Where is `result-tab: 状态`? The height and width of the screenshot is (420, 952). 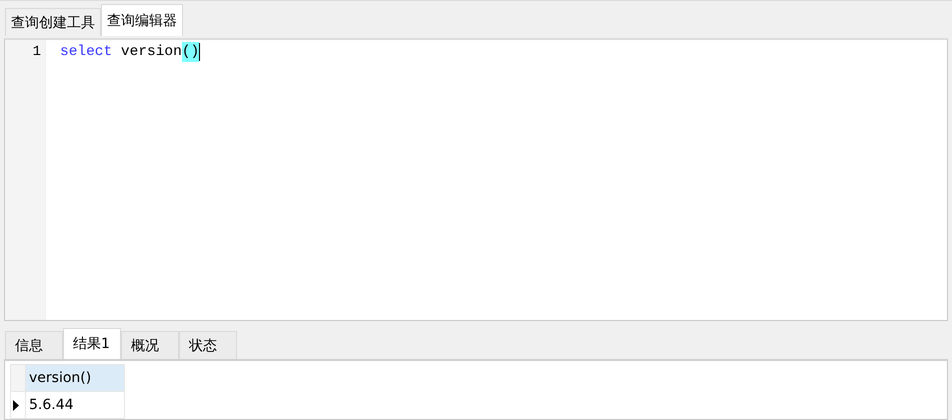 result-tab: 状态 is located at coordinates (208, 345).